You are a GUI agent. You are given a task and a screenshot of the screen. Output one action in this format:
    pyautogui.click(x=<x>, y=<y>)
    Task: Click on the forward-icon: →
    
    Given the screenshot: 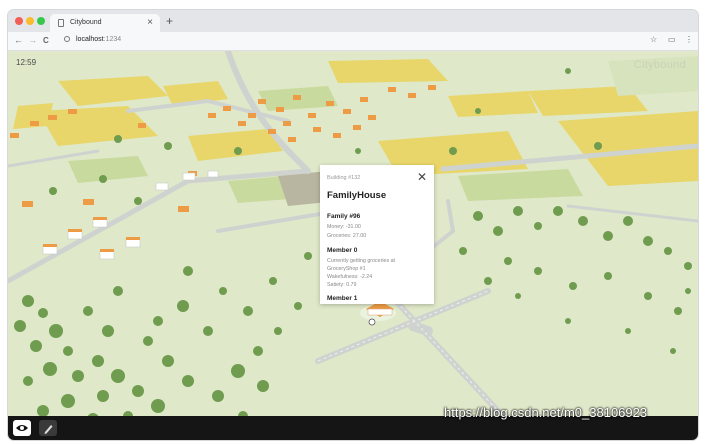 What is the action you would take?
    pyautogui.click(x=32, y=40)
    